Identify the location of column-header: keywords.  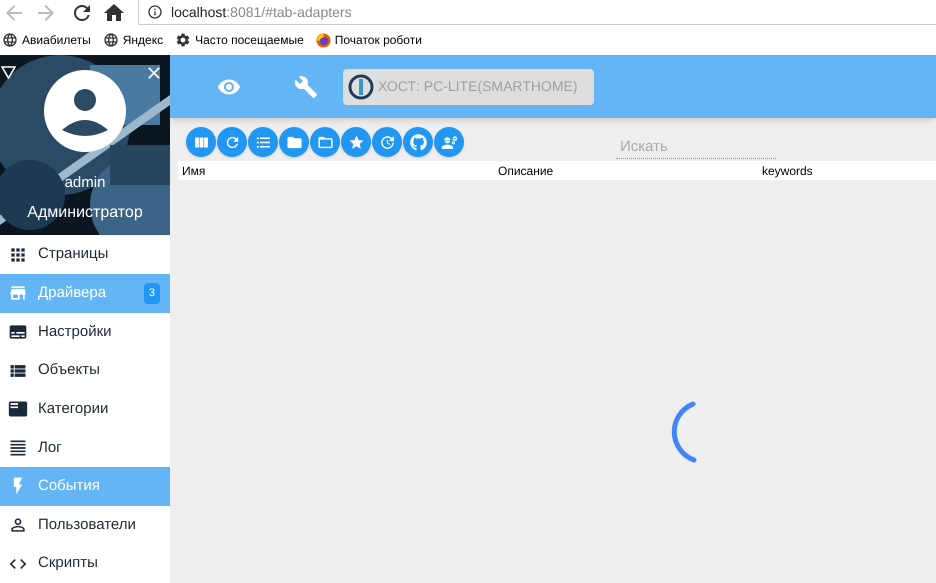
(849, 171).